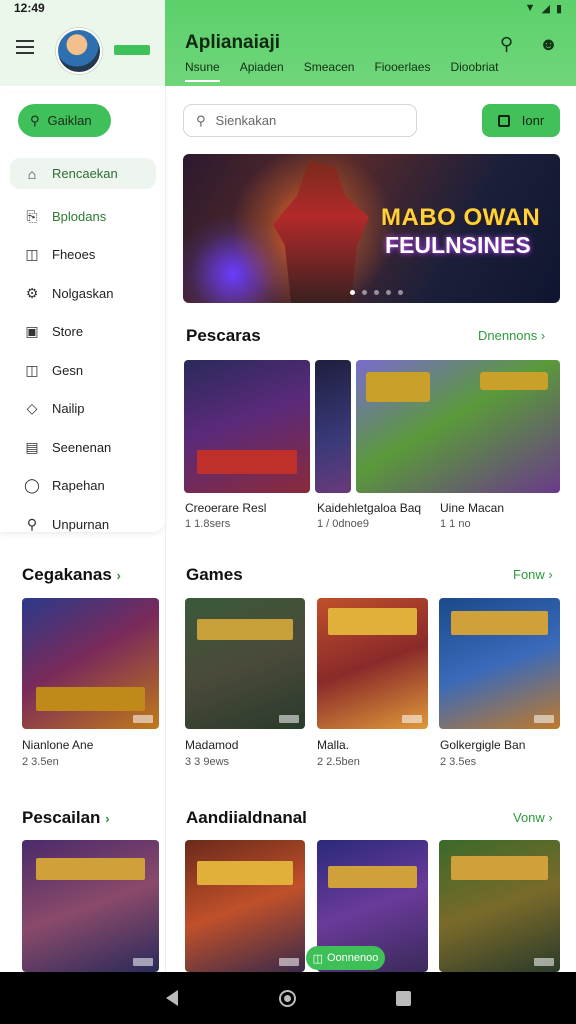 The height and width of the screenshot is (1024, 576). What do you see at coordinates (32, 485) in the screenshot?
I see `chat-icon: ◯` at bounding box center [32, 485].